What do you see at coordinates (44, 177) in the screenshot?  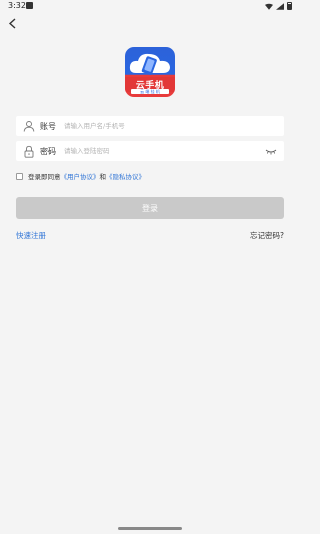 I see `agreement-prefix: 登录即同意` at bounding box center [44, 177].